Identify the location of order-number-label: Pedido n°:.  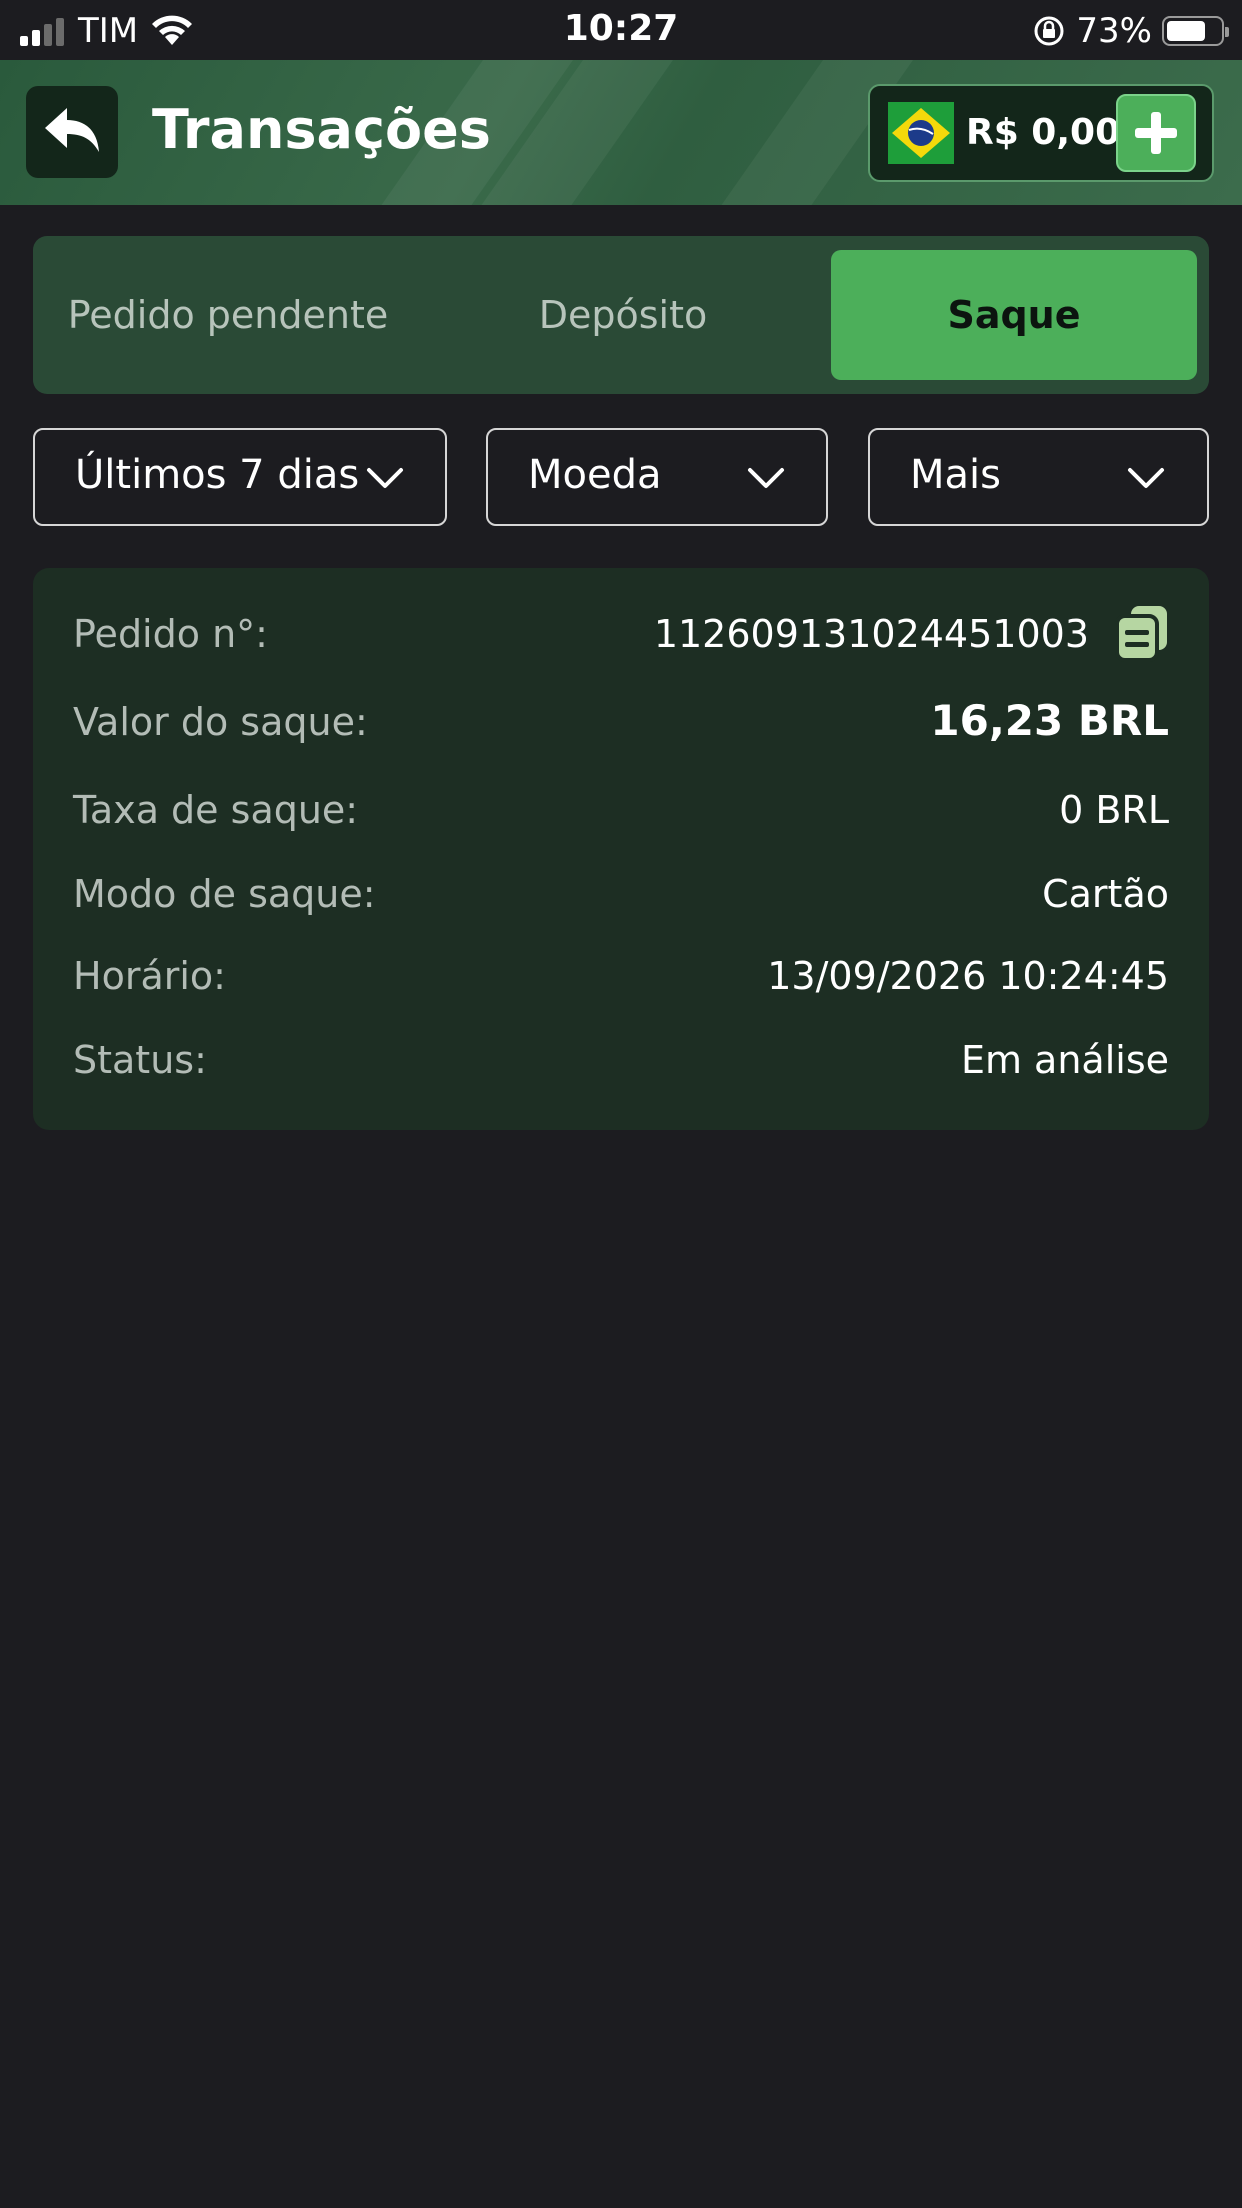
(170, 634).